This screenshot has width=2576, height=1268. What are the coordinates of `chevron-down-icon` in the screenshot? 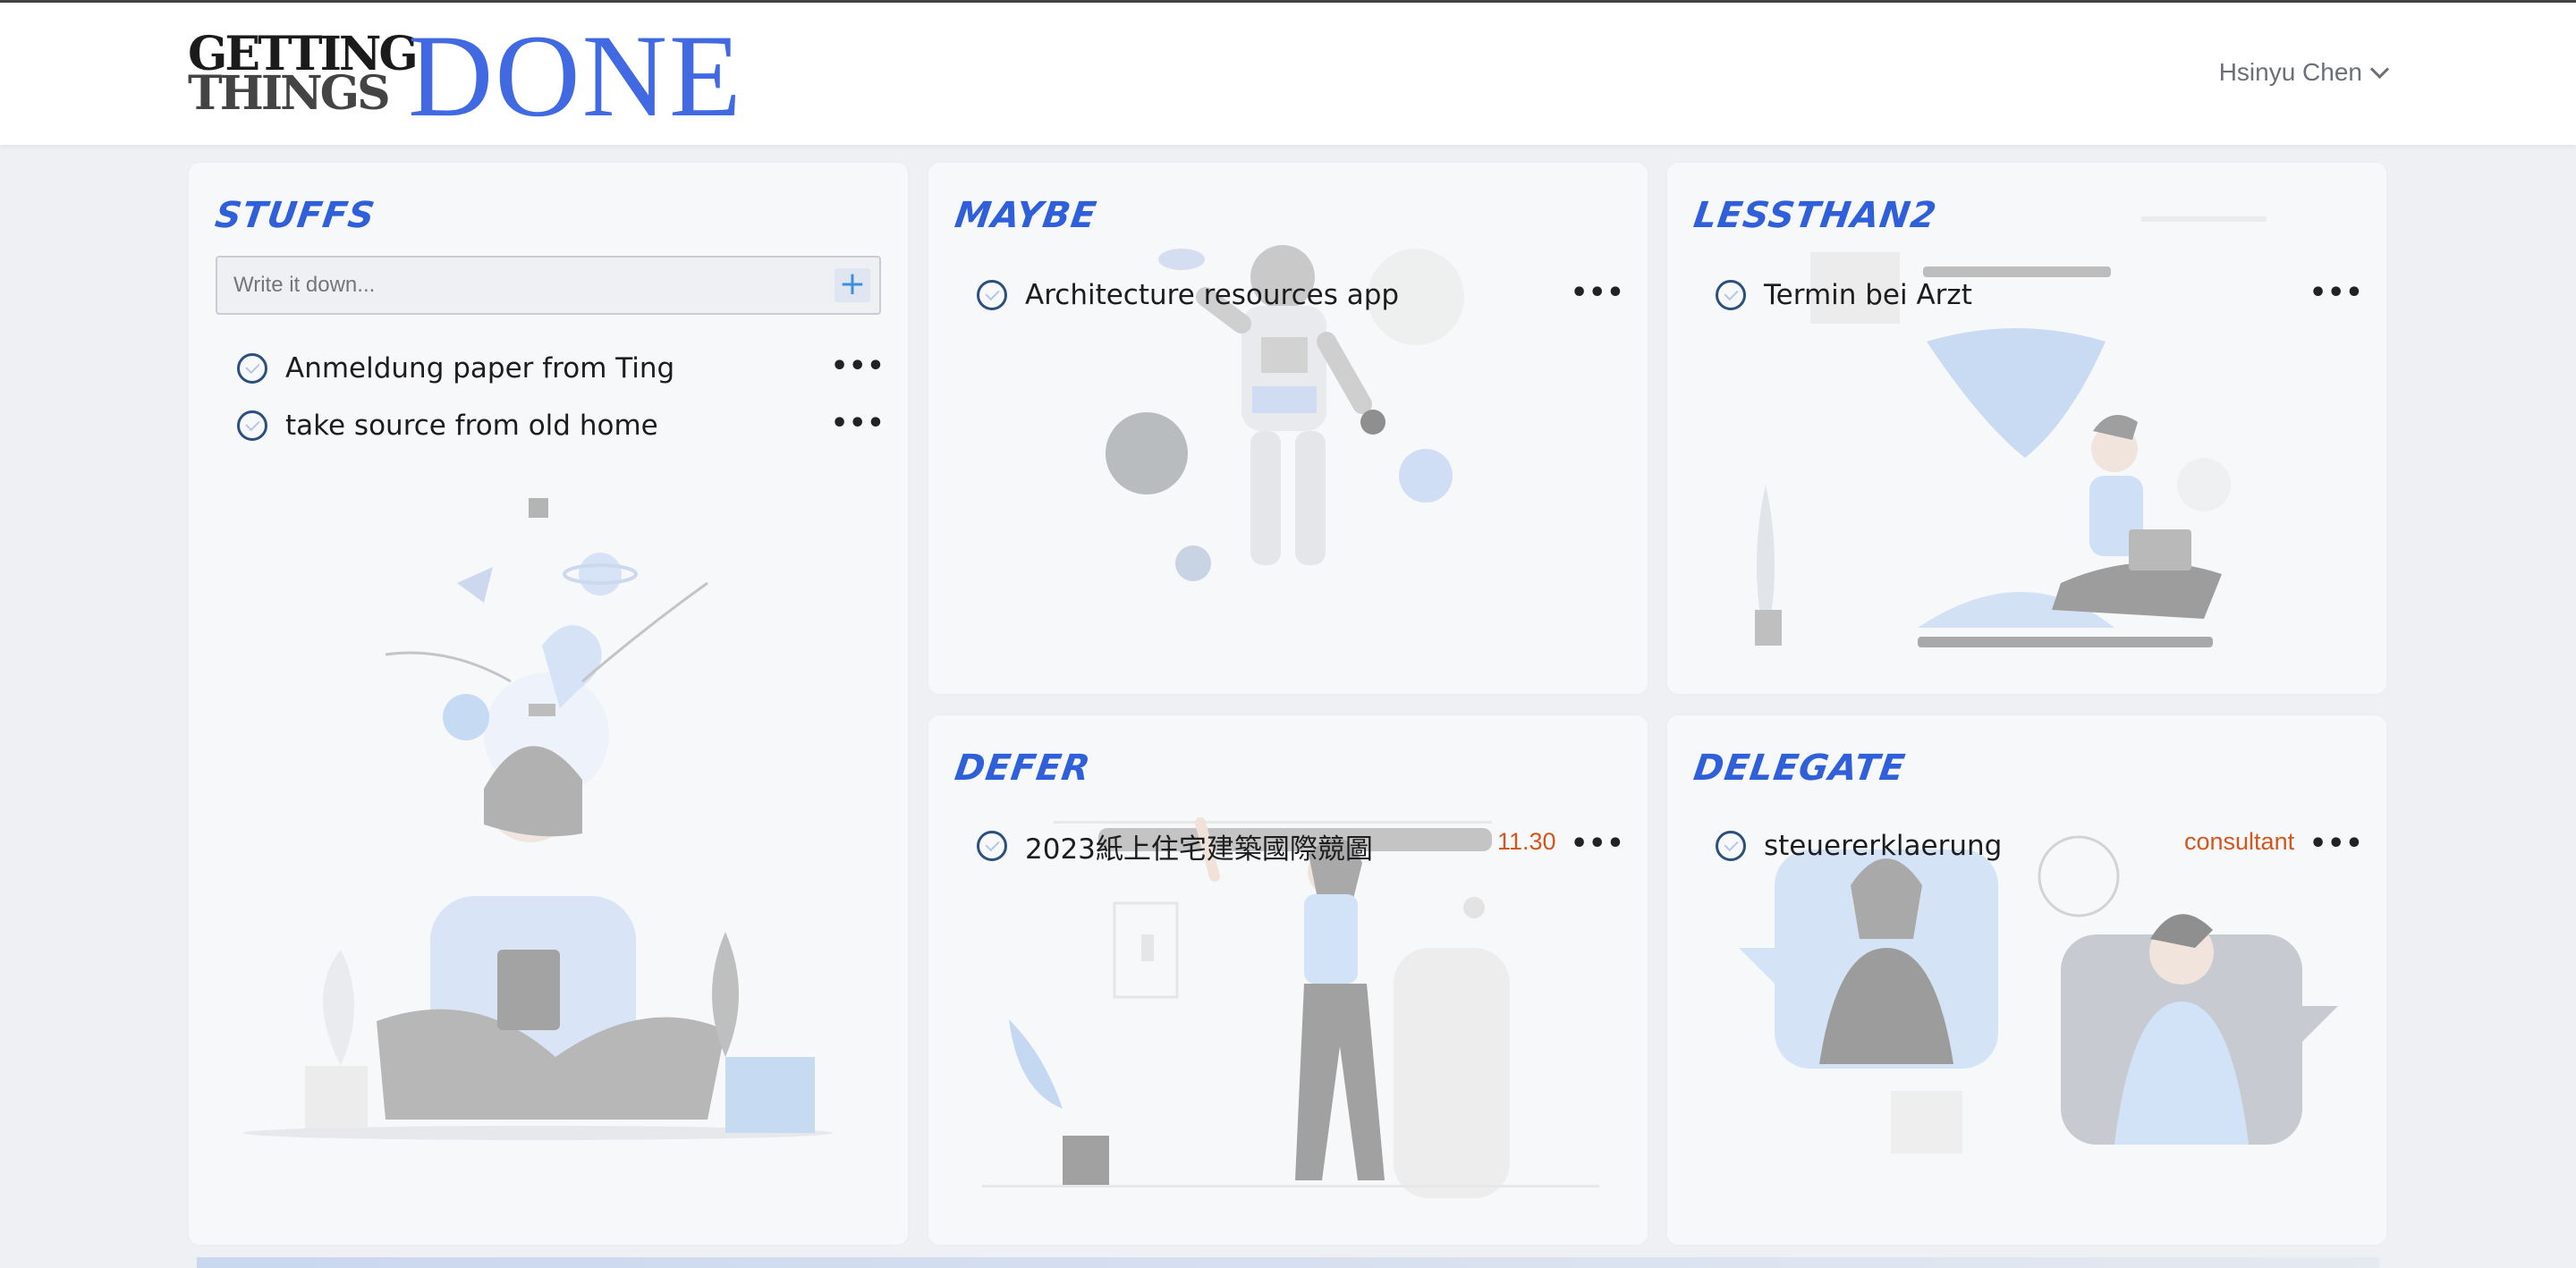 It's located at (2379, 69).